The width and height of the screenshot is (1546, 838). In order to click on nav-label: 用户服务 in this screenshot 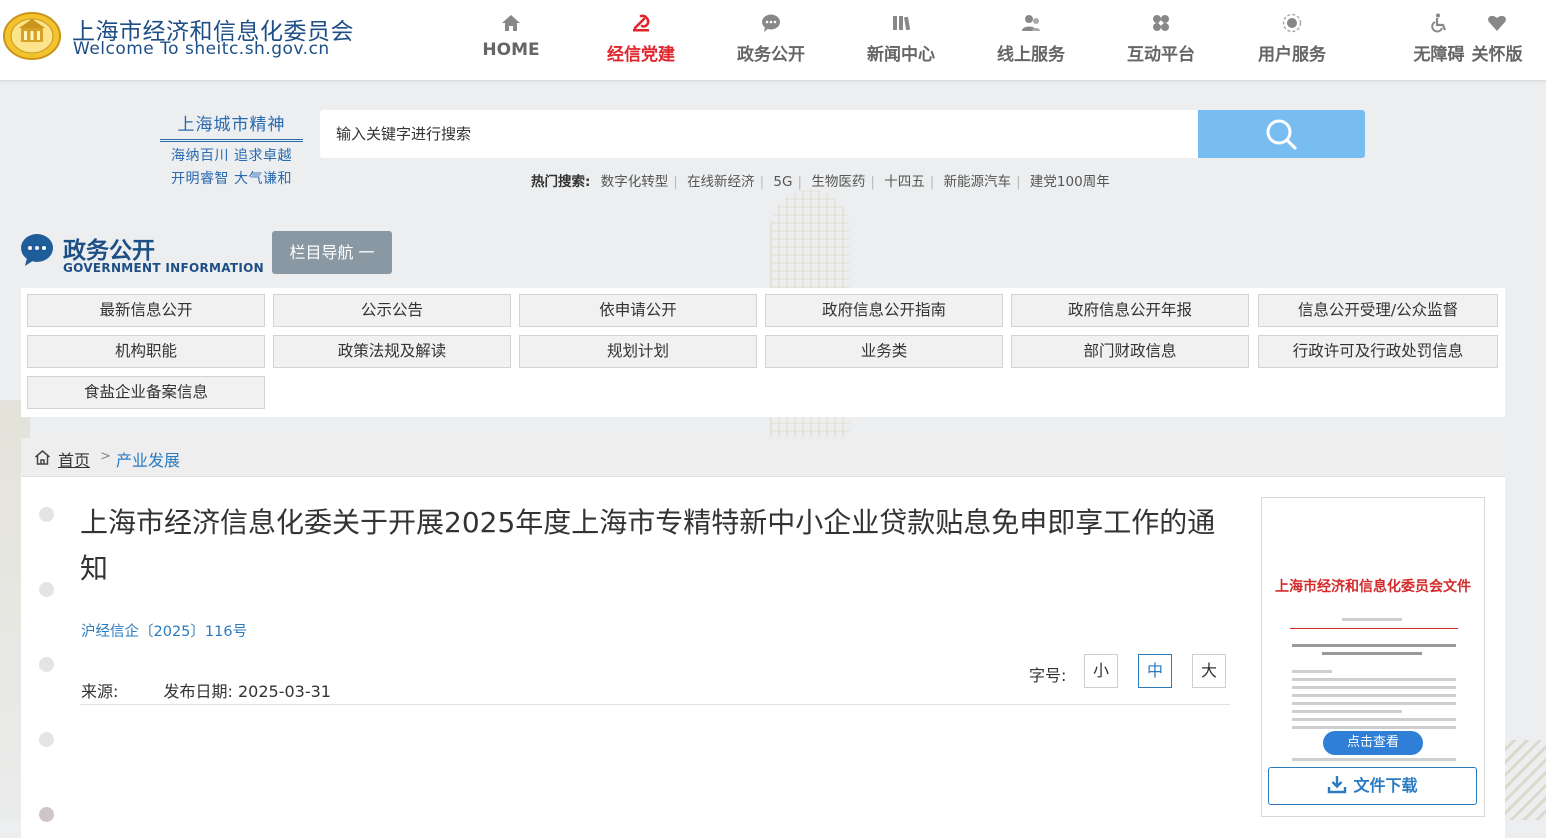, I will do `click(1292, 55)`.